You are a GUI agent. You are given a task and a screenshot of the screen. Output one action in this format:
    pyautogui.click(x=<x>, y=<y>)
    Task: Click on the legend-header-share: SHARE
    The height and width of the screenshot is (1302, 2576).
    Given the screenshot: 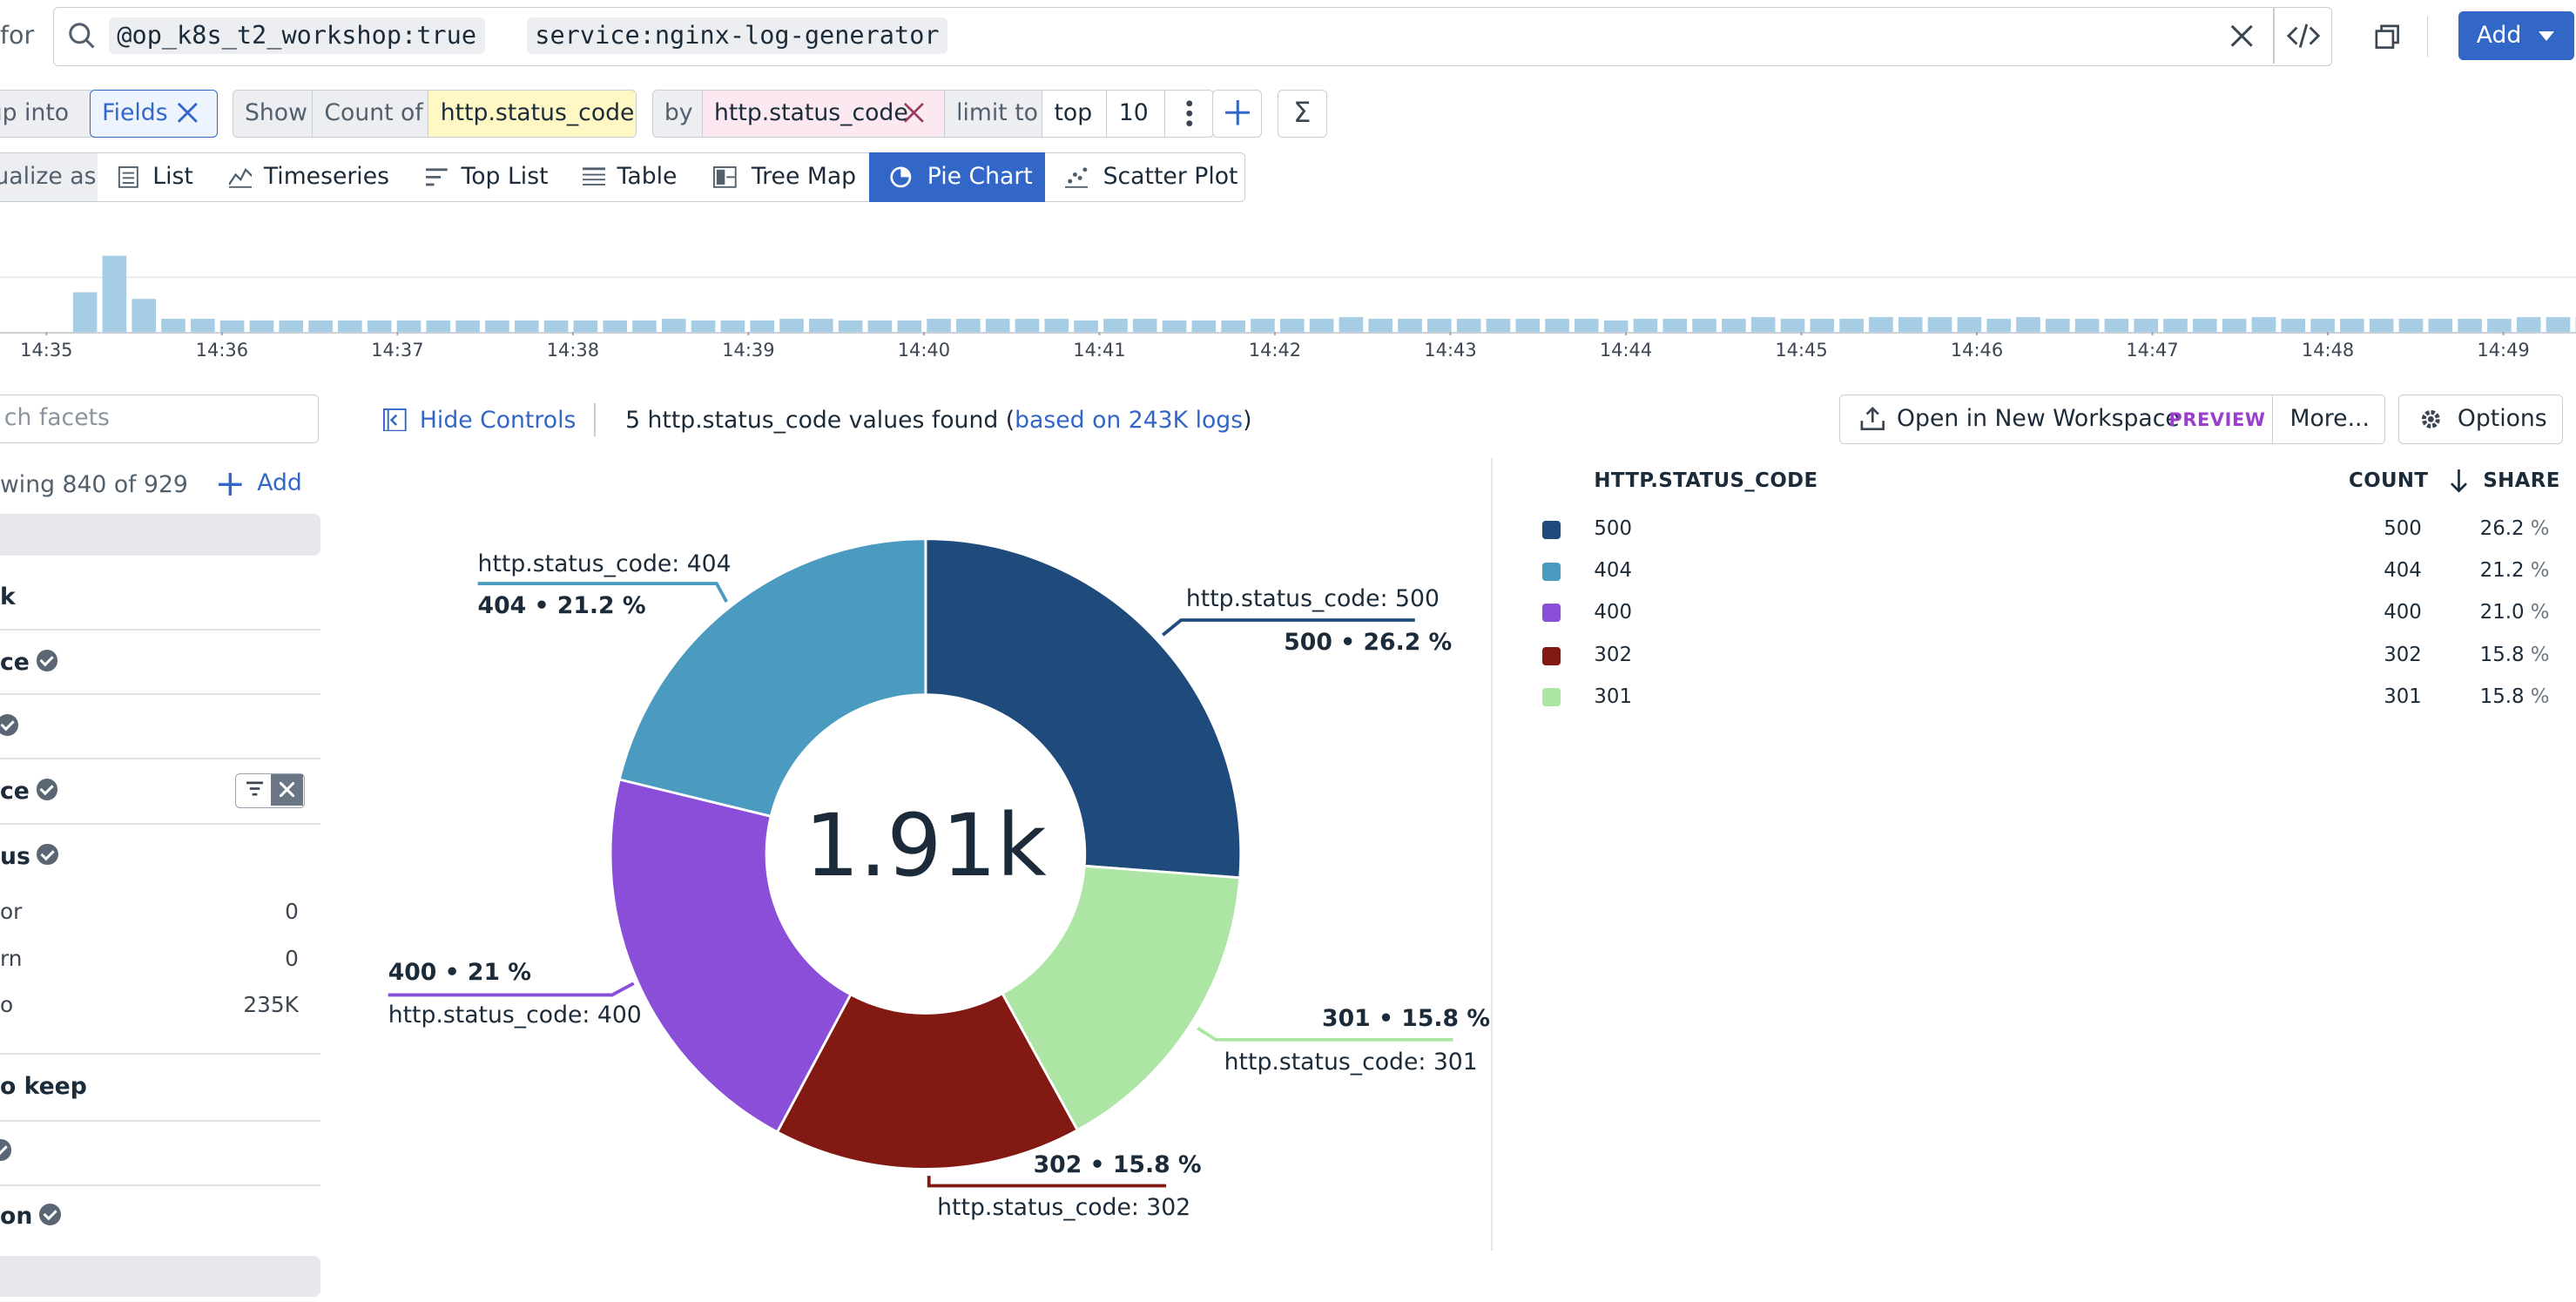 What is the action you would take?
    pyautogui.click(x=2521, y=480)
    